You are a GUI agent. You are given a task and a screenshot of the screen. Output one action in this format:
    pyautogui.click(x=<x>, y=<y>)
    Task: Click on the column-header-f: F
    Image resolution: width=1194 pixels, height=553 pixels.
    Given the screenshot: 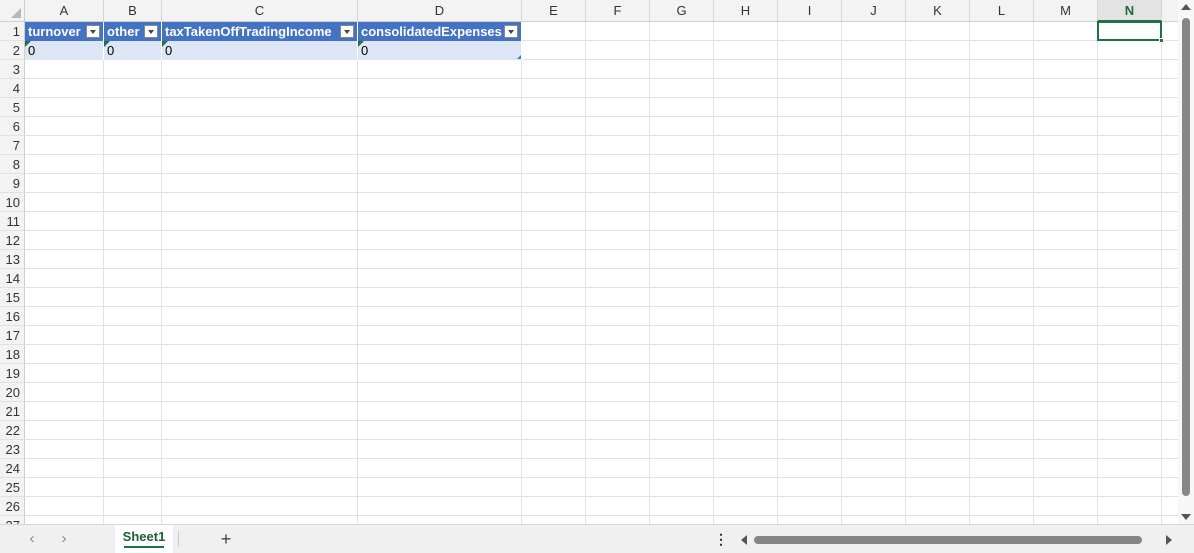 What is the action you would take?
    pyautogui.click(x=618, y=11)
    